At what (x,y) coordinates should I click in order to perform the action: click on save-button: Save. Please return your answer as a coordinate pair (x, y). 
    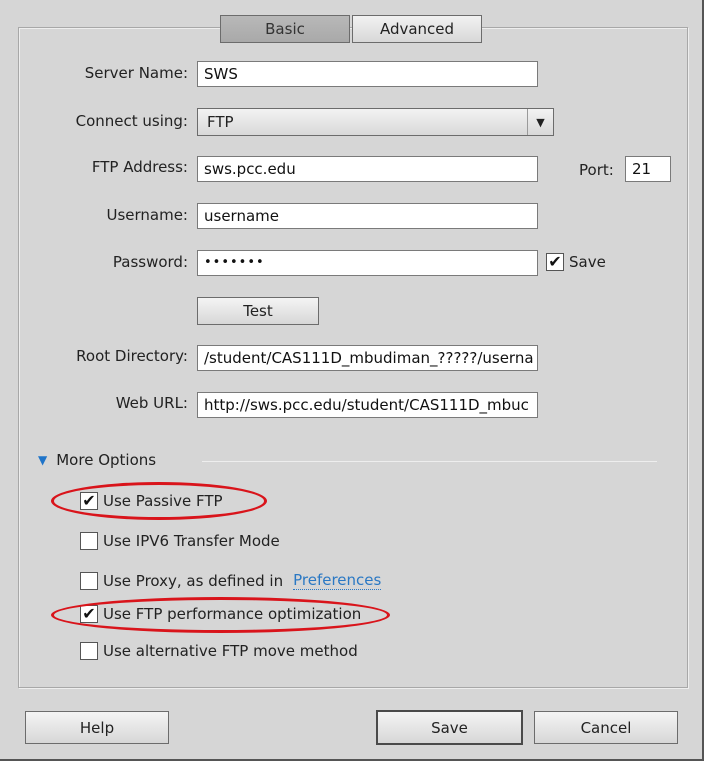
    Looking at the image, I should click on (449, 727).